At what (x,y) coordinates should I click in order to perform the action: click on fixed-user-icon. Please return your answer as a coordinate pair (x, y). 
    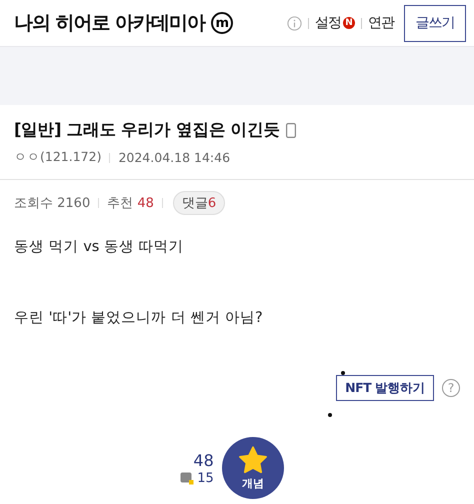
    Looking at the image, I should click on (187, 478).